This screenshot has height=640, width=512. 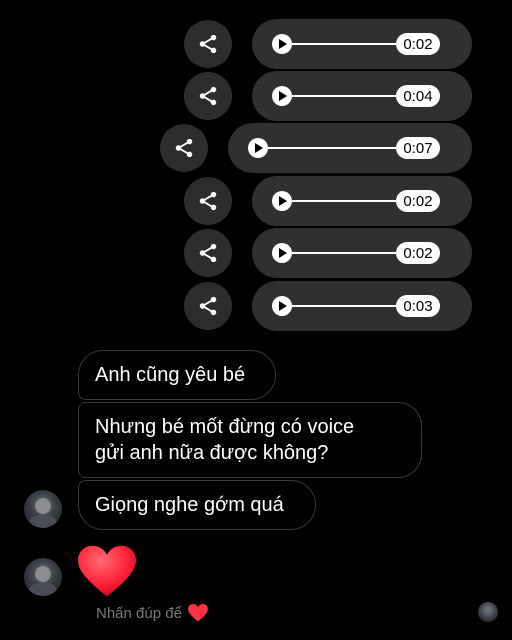 I want to click on double-tap-hint: Nhấn đúp để, so click(x=152, y=613).